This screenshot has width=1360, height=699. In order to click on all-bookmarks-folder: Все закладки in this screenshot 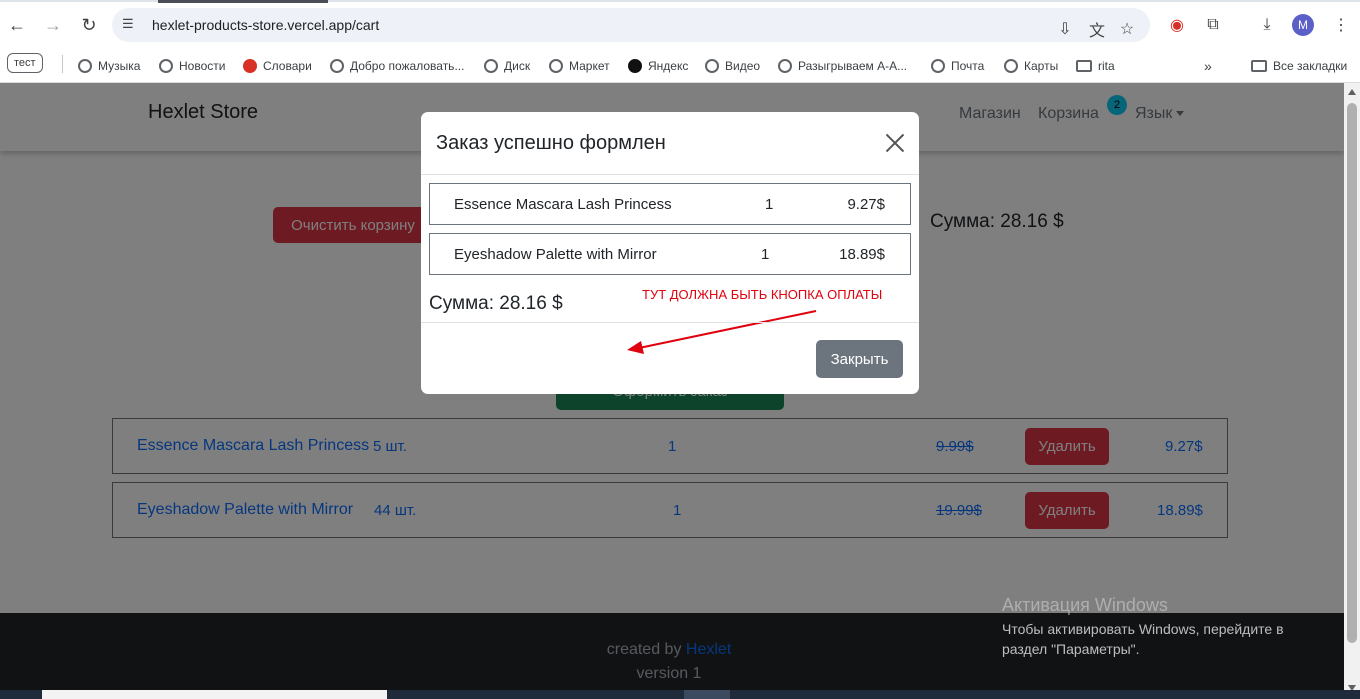, I will do `click(1299, 66)`.